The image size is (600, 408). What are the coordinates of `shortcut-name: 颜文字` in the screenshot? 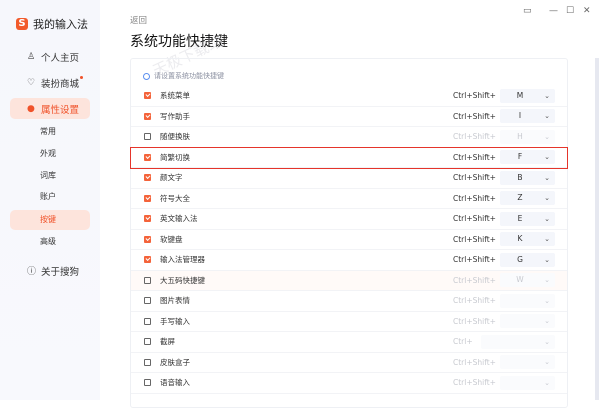 It's located at (171, 178).